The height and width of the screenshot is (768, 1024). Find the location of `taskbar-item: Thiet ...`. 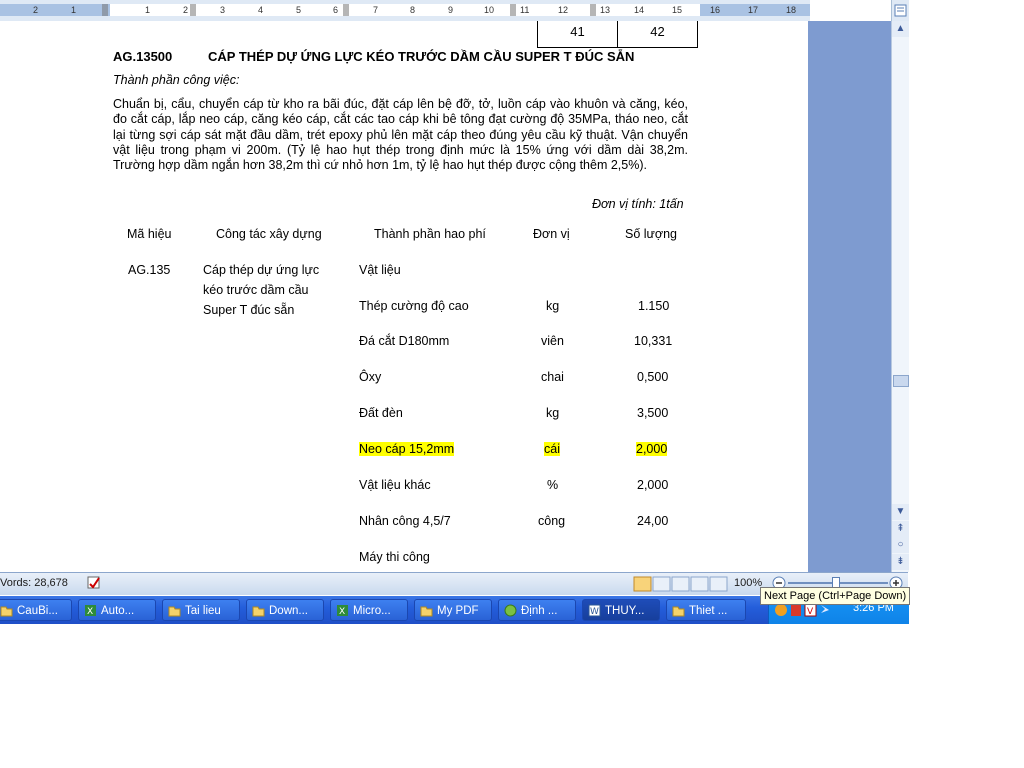

taskbar-item: Thiet ... is located at coordinates (706, 610).